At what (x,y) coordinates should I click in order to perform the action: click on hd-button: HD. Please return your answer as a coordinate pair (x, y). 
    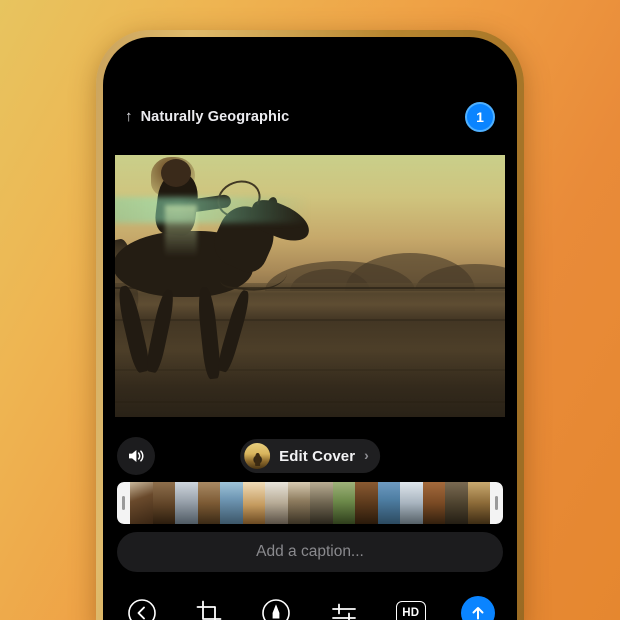
    Looking at the image, I should click on (411, 608).